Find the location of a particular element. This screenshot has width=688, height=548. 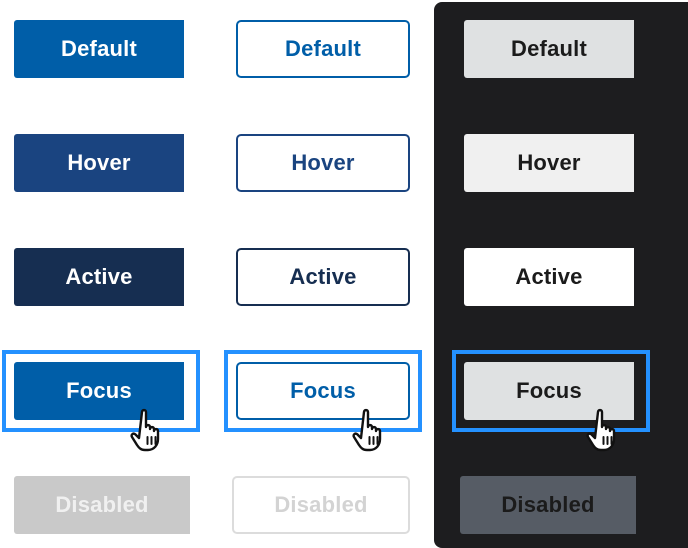

primary-active-button: Active is located at coordinates (99, 277).